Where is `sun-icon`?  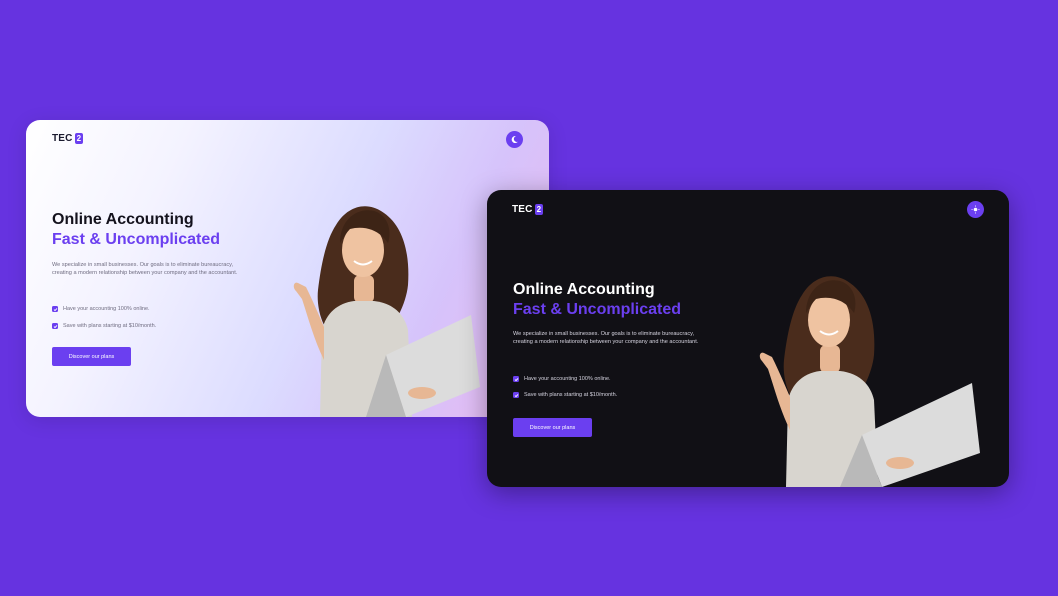
sun-icon is located at coordinates (975, 210).